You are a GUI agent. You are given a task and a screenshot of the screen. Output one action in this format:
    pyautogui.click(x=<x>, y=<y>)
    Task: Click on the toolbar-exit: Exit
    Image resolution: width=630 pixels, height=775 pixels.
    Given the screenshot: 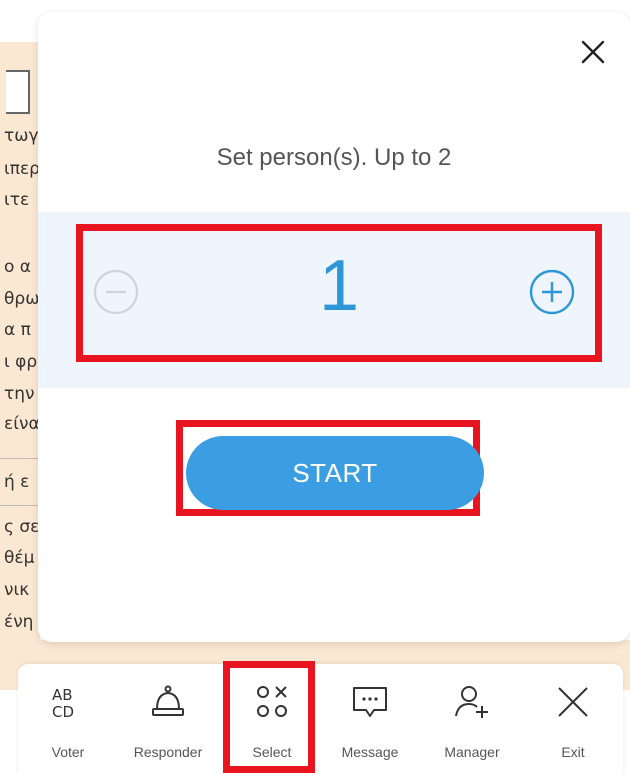 What is the action you would take?
    pyautogui.click(x=573, y=719)
    